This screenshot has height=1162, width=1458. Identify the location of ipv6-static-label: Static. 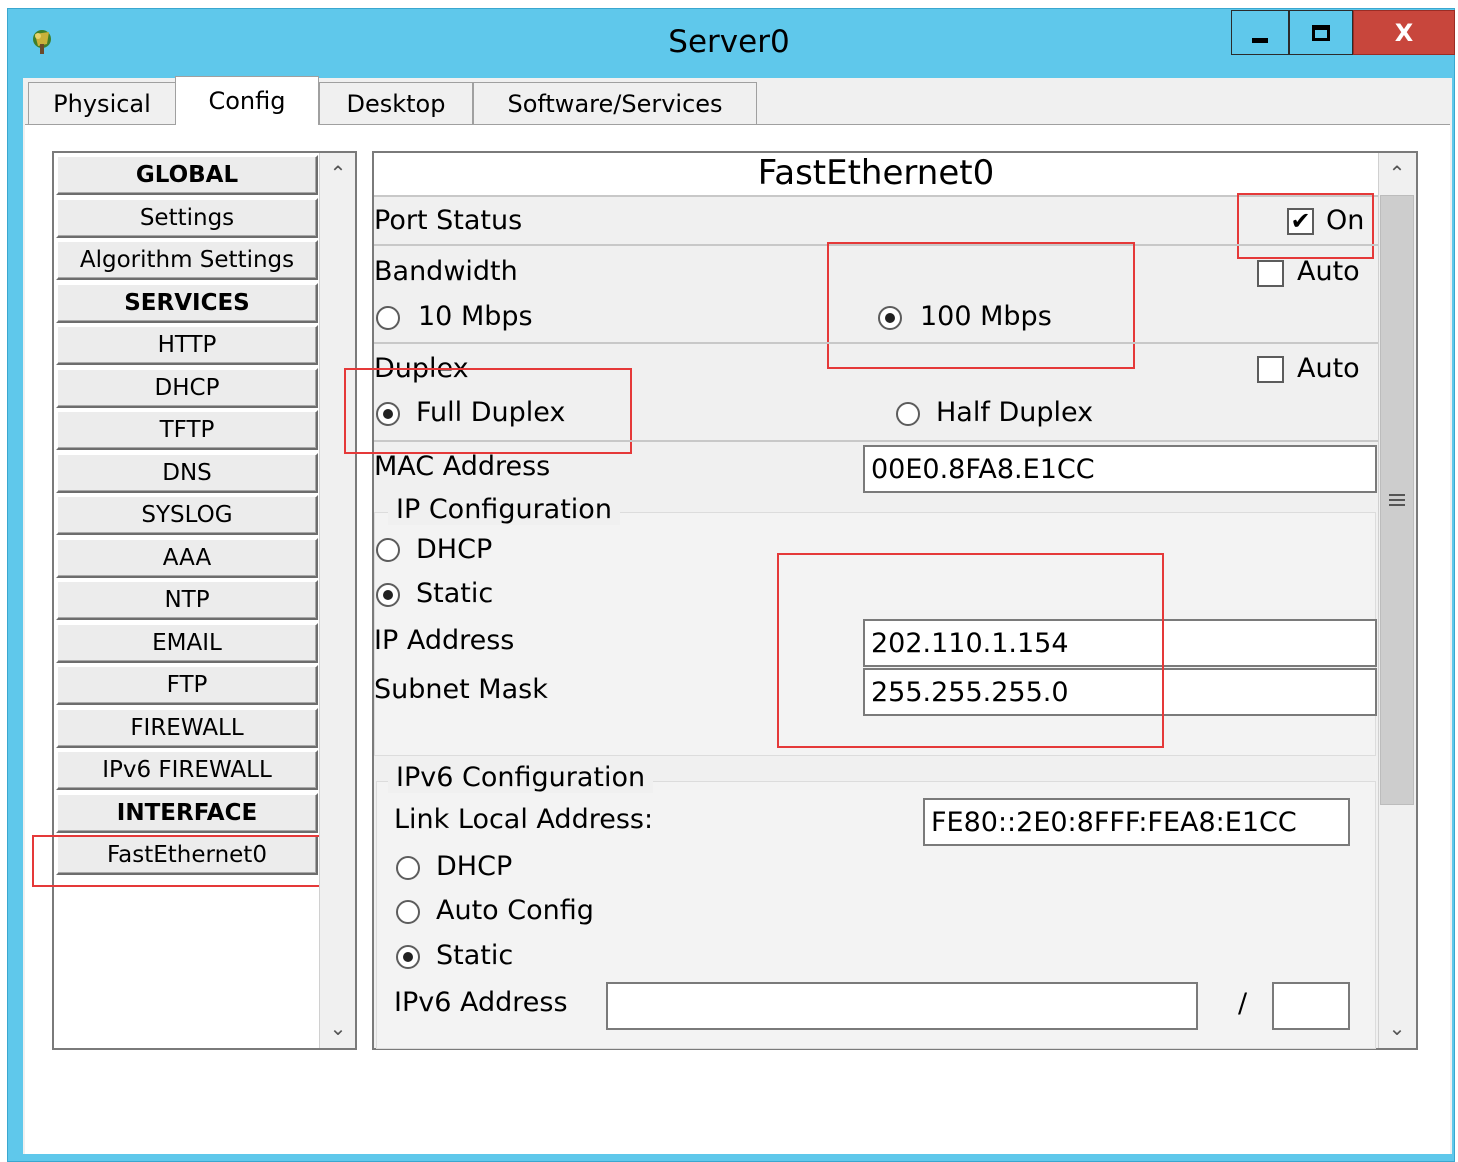
(475, 955).